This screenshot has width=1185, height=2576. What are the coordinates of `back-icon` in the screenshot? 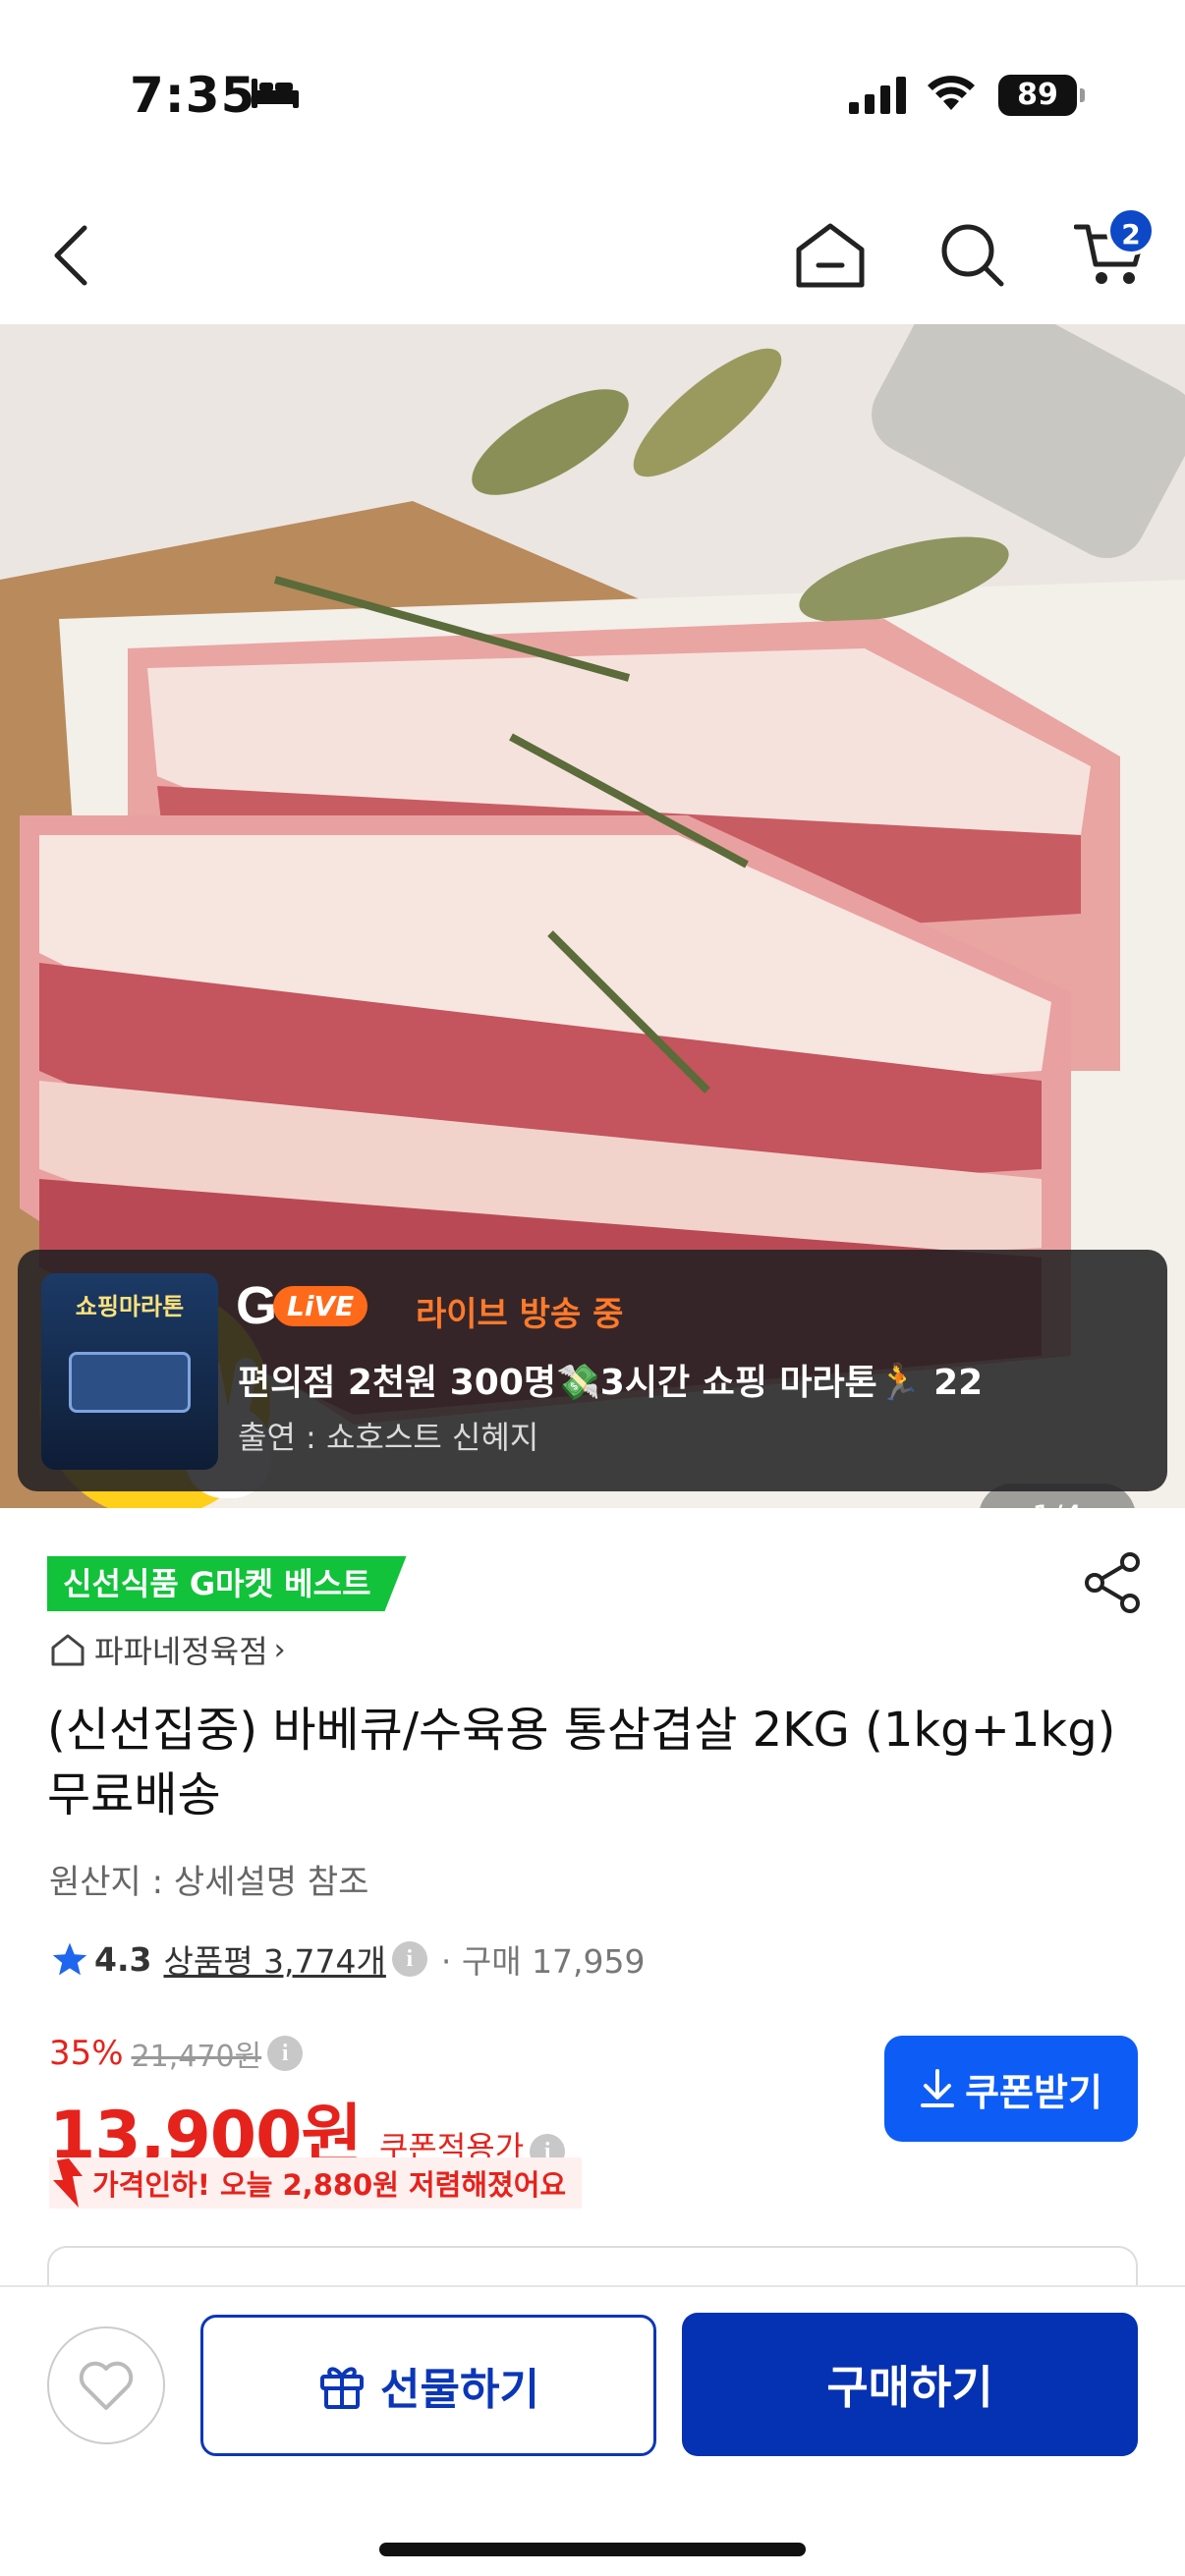 It's located at (70, 255).